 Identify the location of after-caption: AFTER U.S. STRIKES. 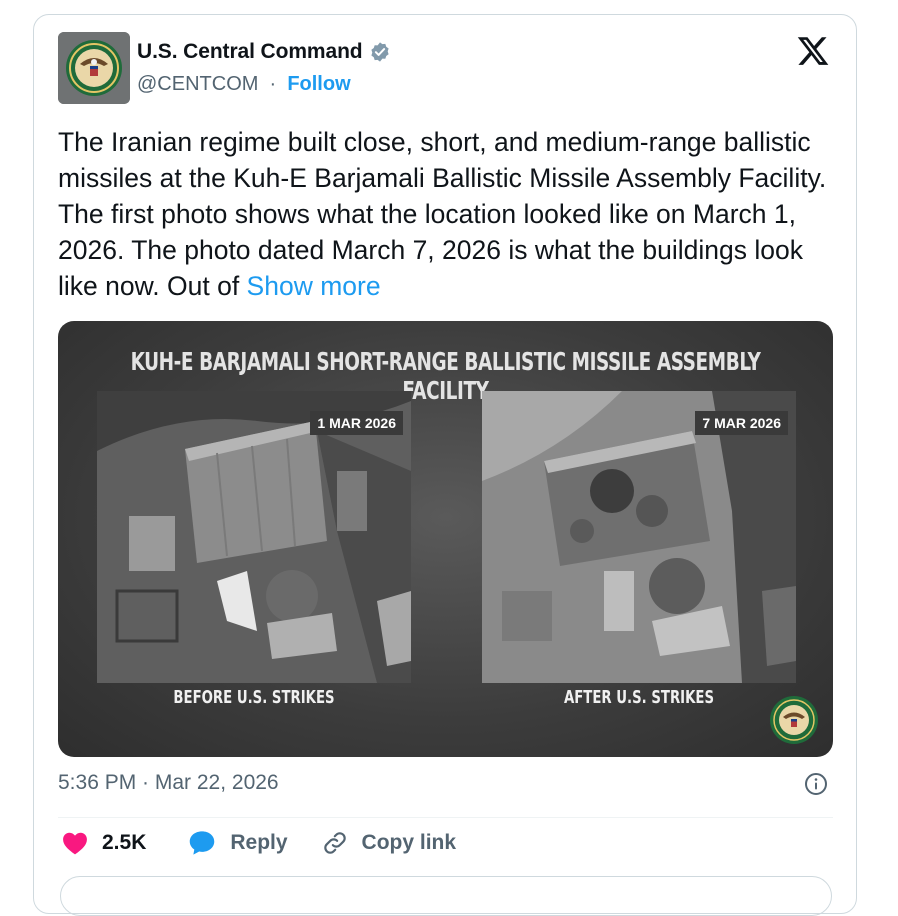
(639, 697).